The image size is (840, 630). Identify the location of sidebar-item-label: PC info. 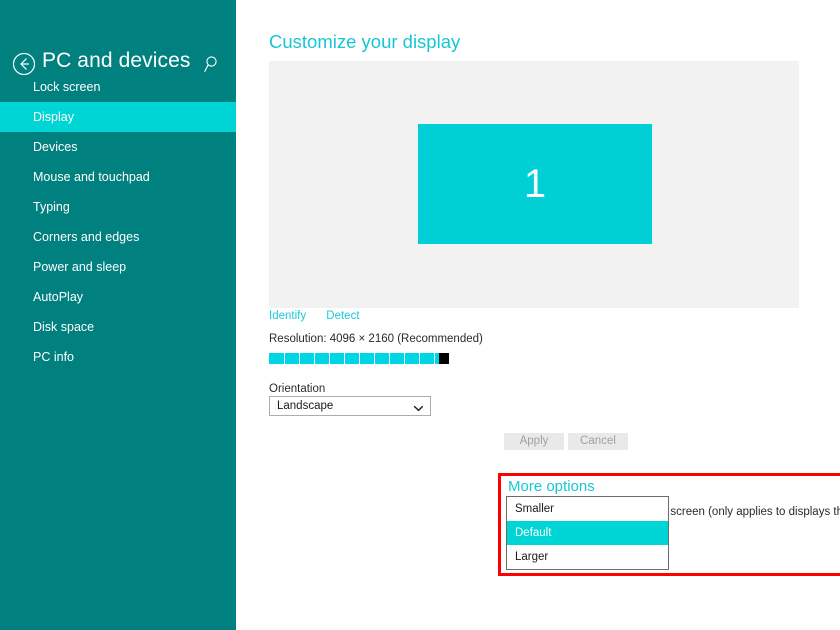
(53, 357).